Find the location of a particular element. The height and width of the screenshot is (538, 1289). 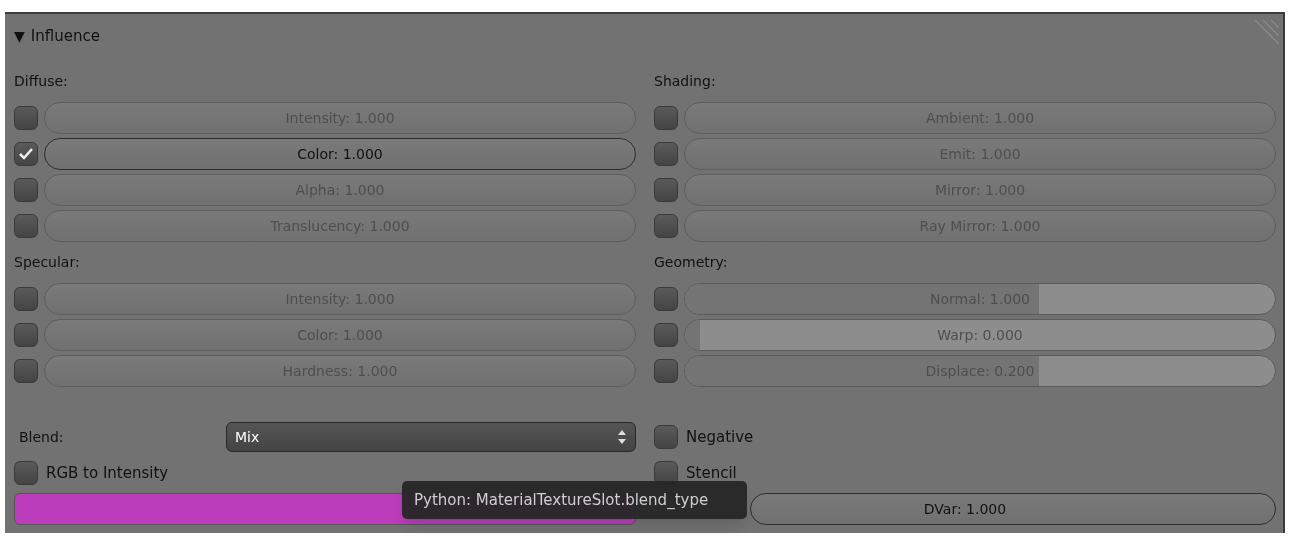

checkmark-icon is located at coordinates (26, 154).